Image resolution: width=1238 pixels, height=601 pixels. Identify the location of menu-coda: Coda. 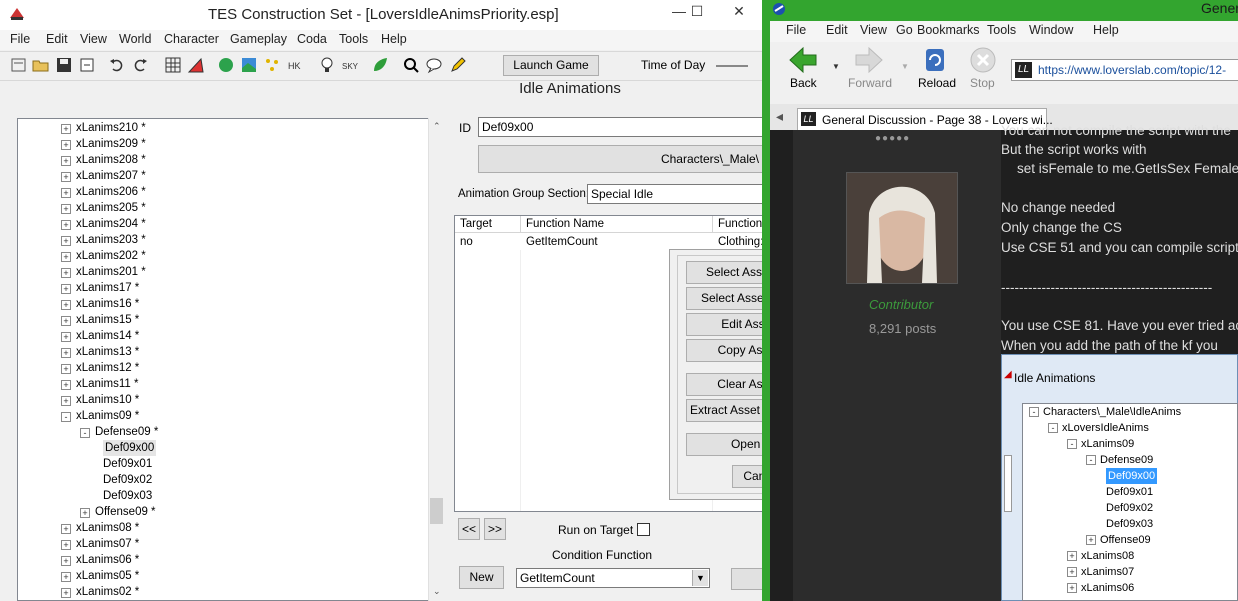
(312, 39).